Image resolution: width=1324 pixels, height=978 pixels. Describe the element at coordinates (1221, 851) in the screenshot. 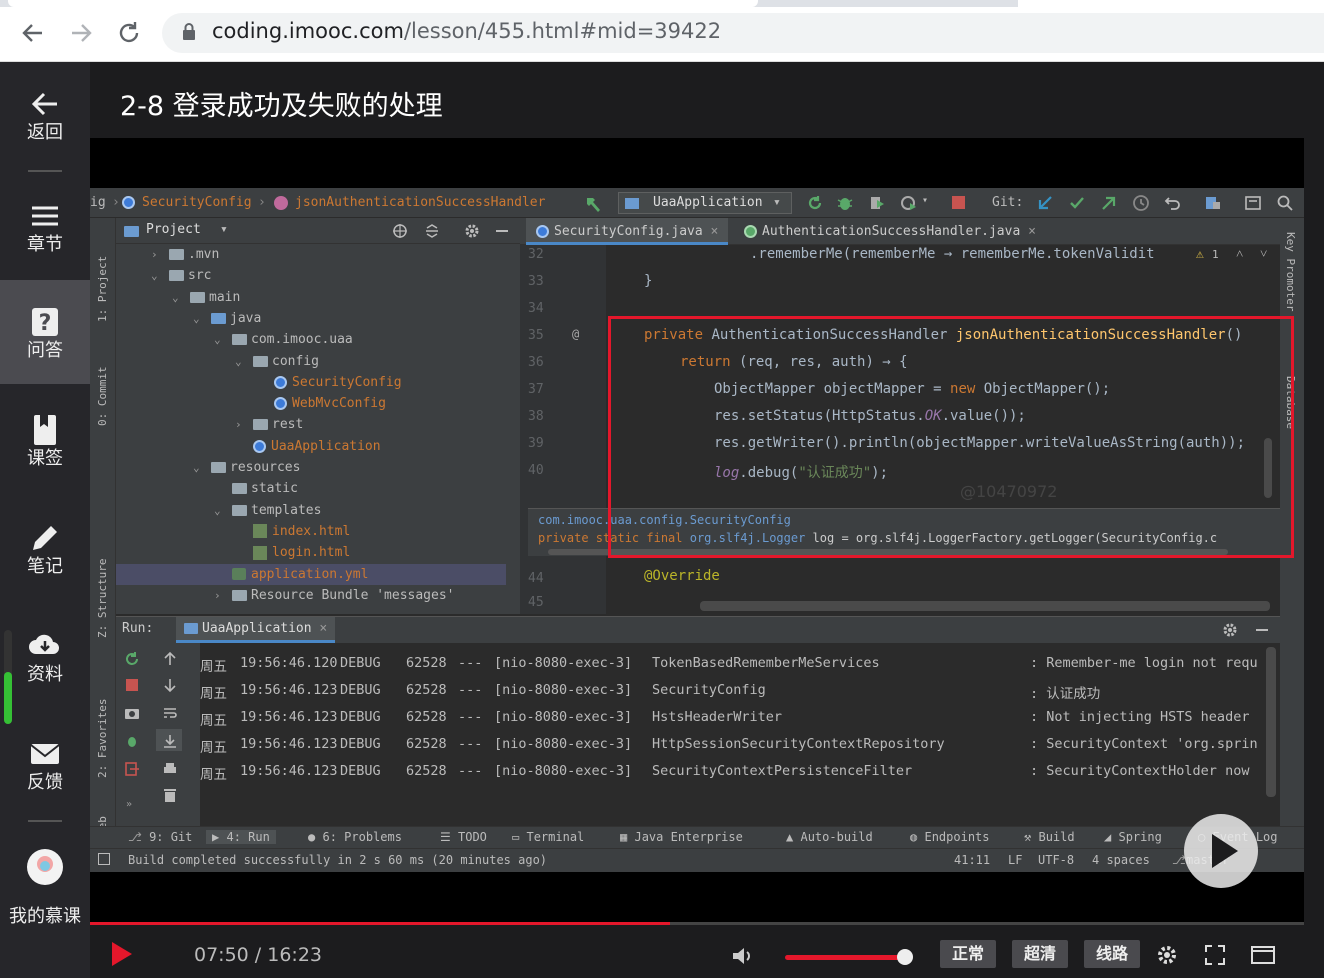

I see `big-play-button` at that location.